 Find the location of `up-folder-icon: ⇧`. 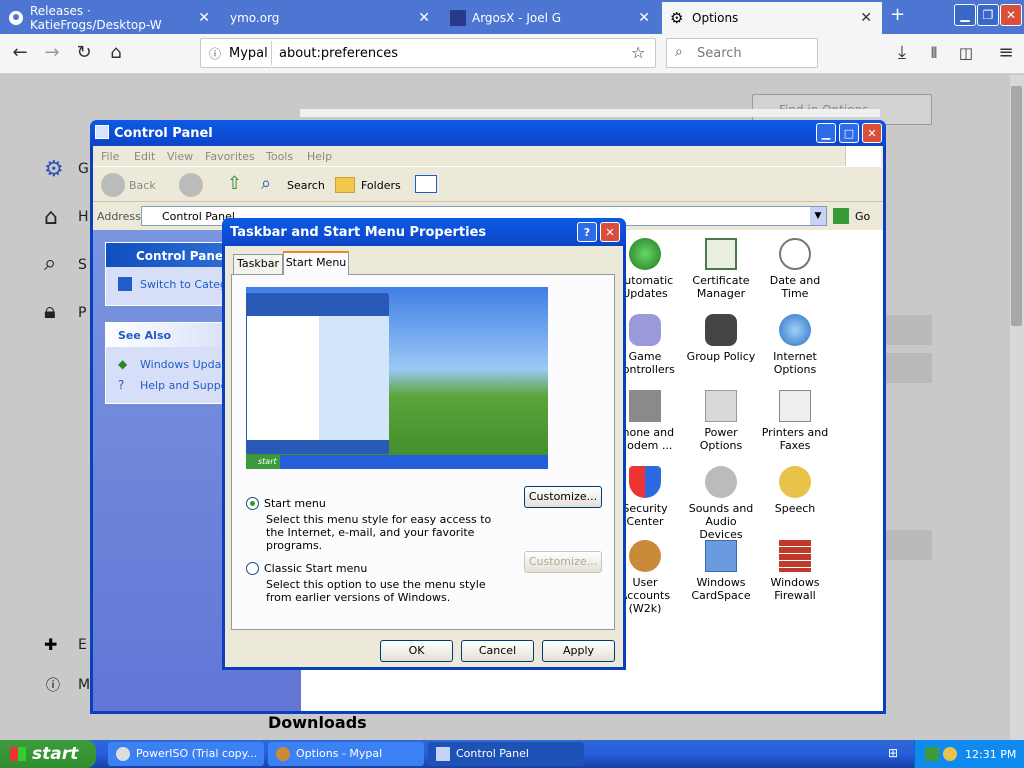

up-folder-icon: ⇧ is located at coordinates (238, 185).